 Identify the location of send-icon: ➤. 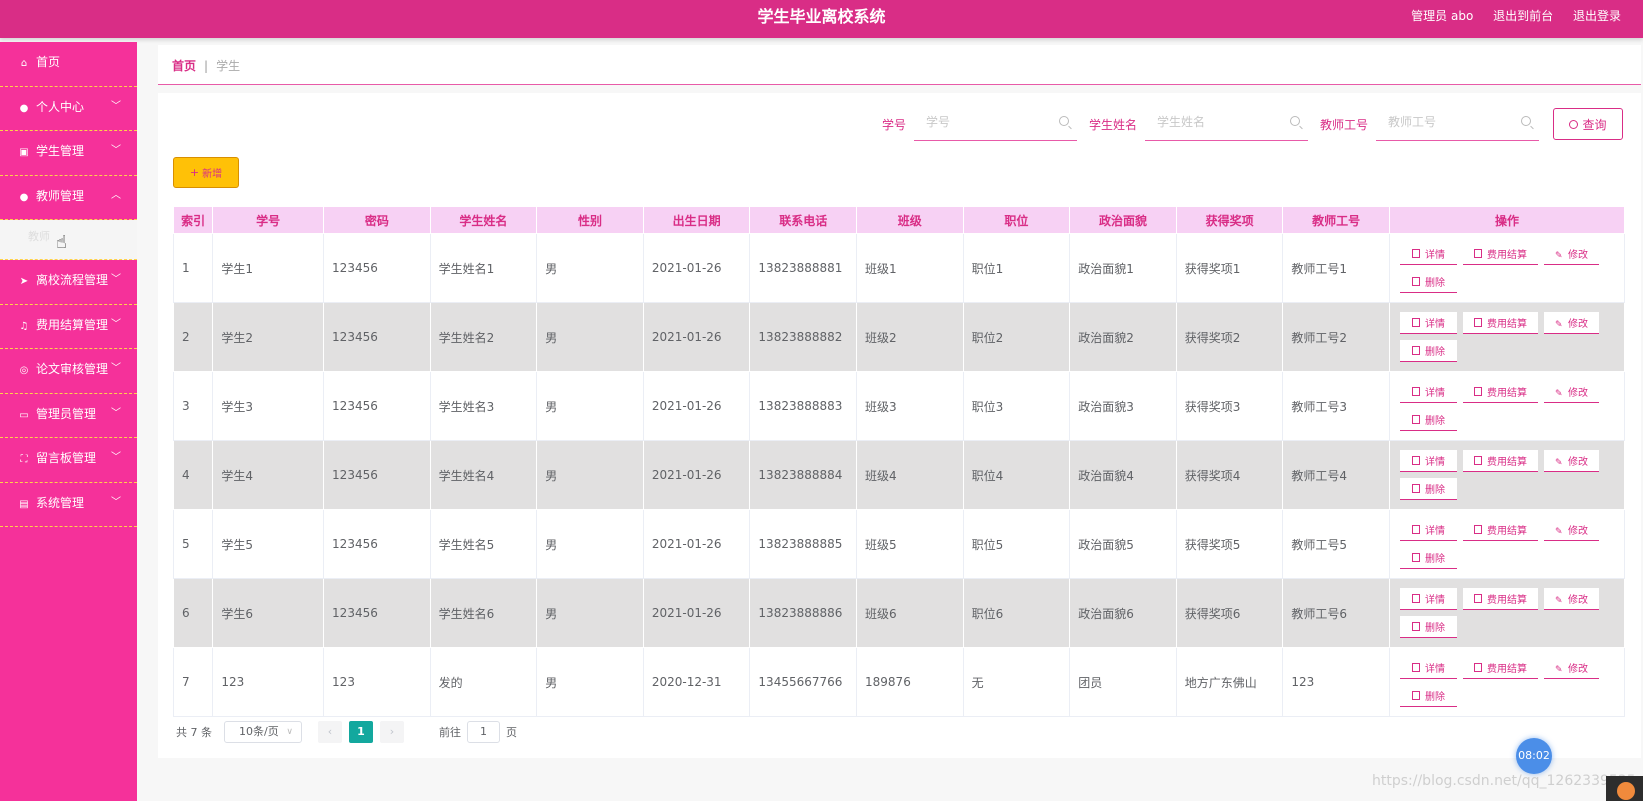
(24, 281).